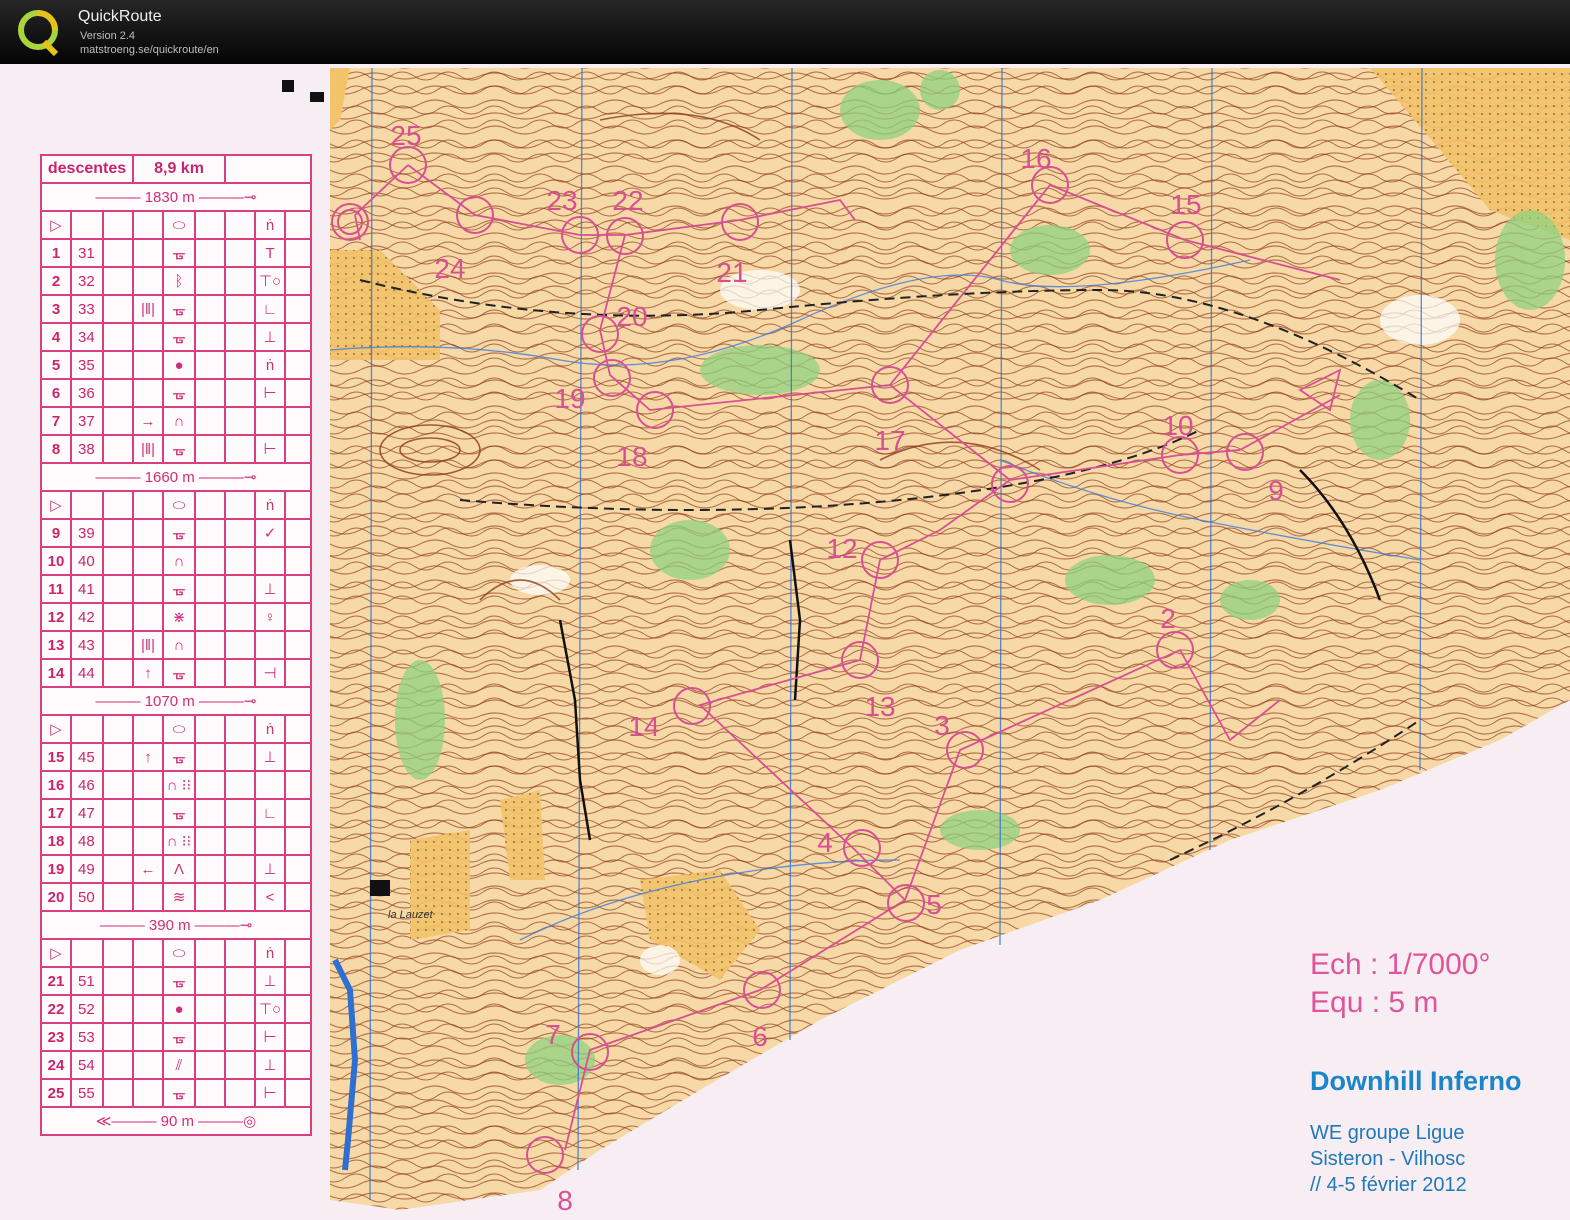 The width and height of the screenshot is (1570, 1220). I want to click on control-number-label: 20, so click(631, 316).